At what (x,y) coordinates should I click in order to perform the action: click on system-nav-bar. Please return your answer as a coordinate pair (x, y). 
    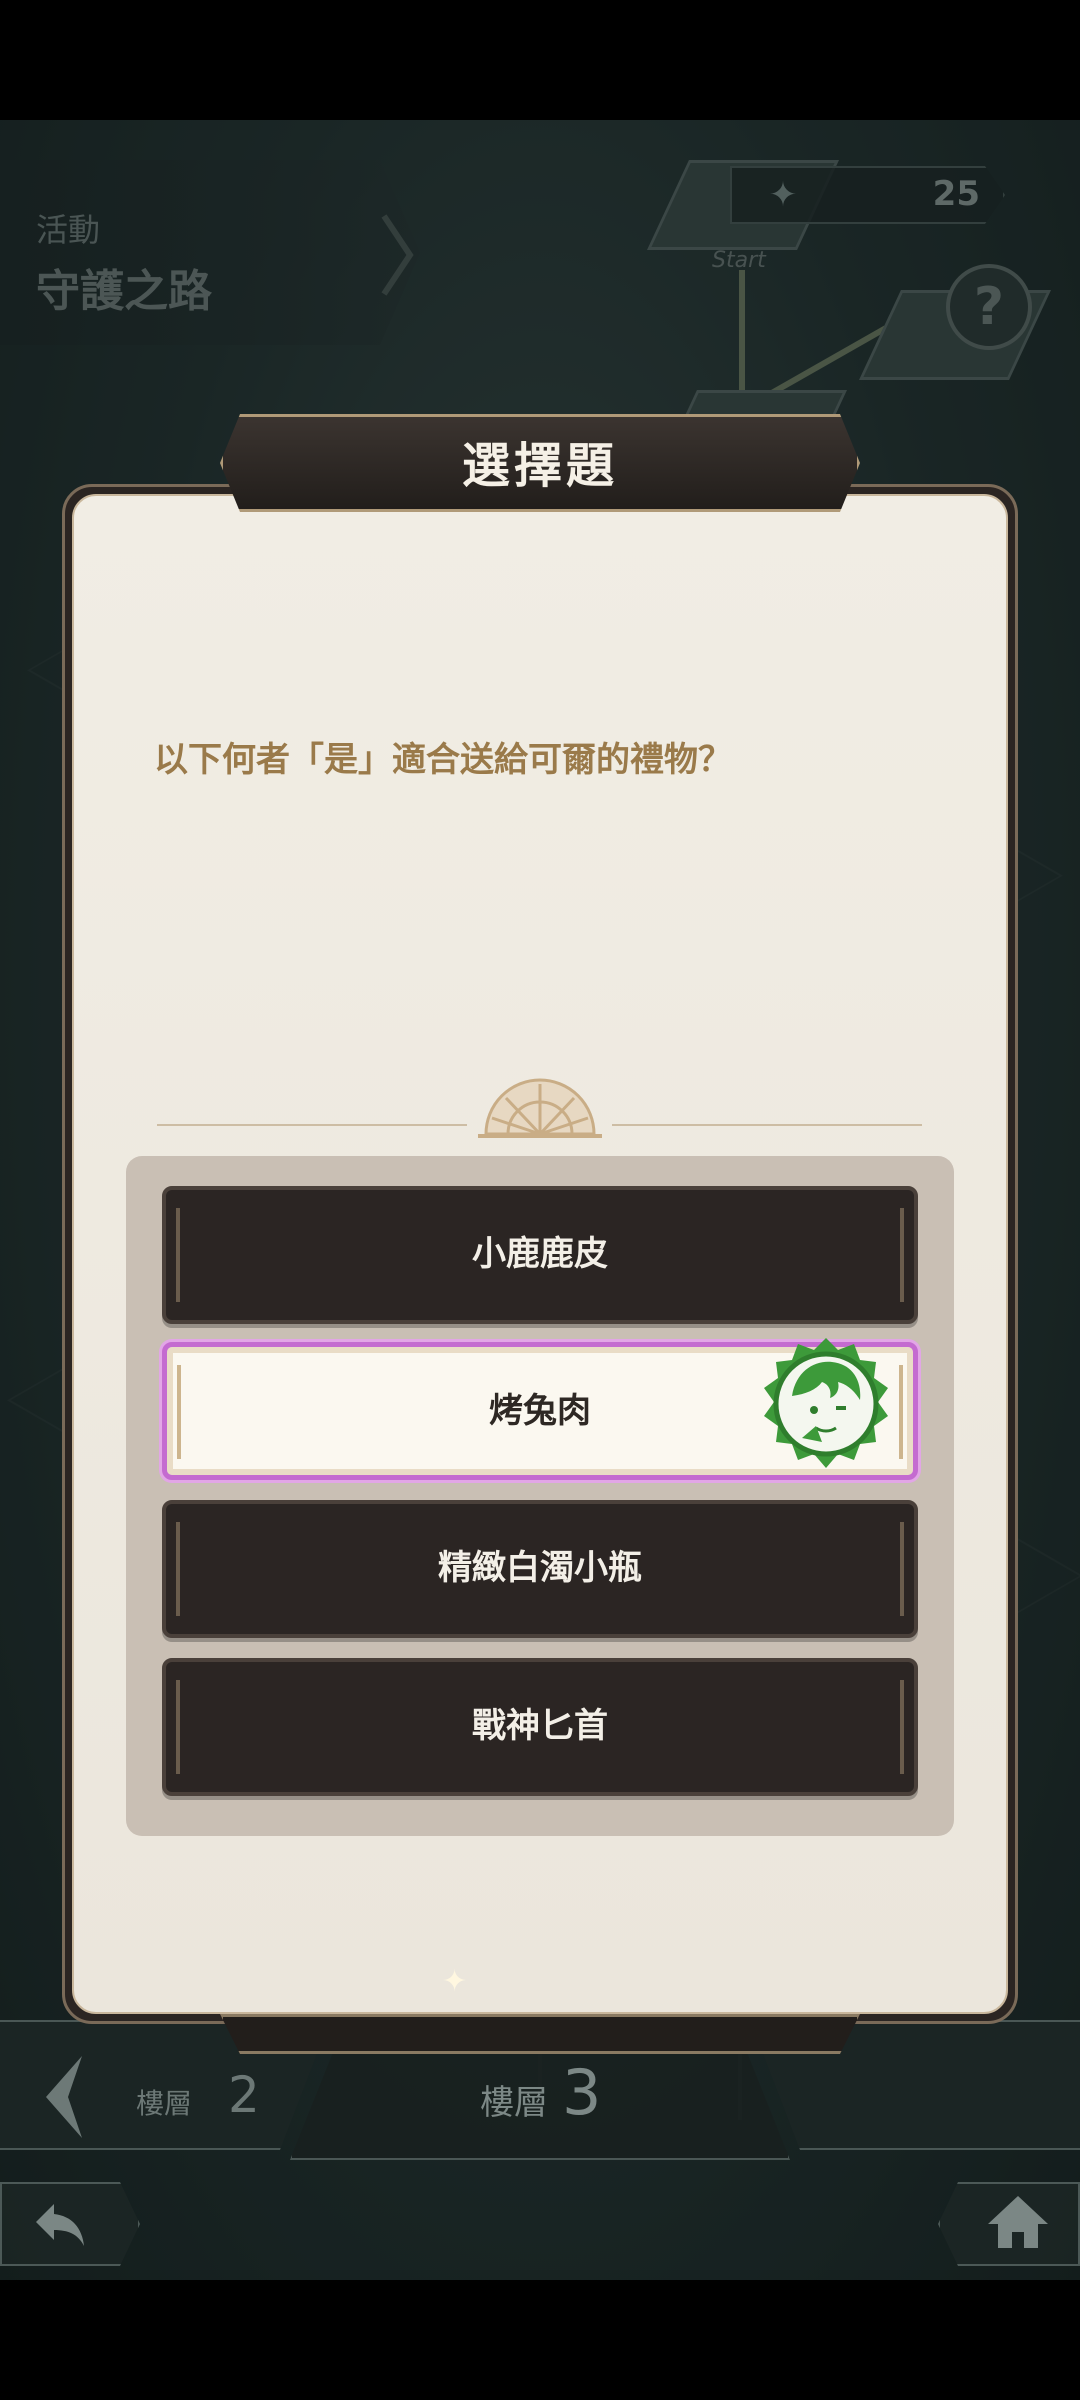
    Looking at the image, I should click on (540, 2340).